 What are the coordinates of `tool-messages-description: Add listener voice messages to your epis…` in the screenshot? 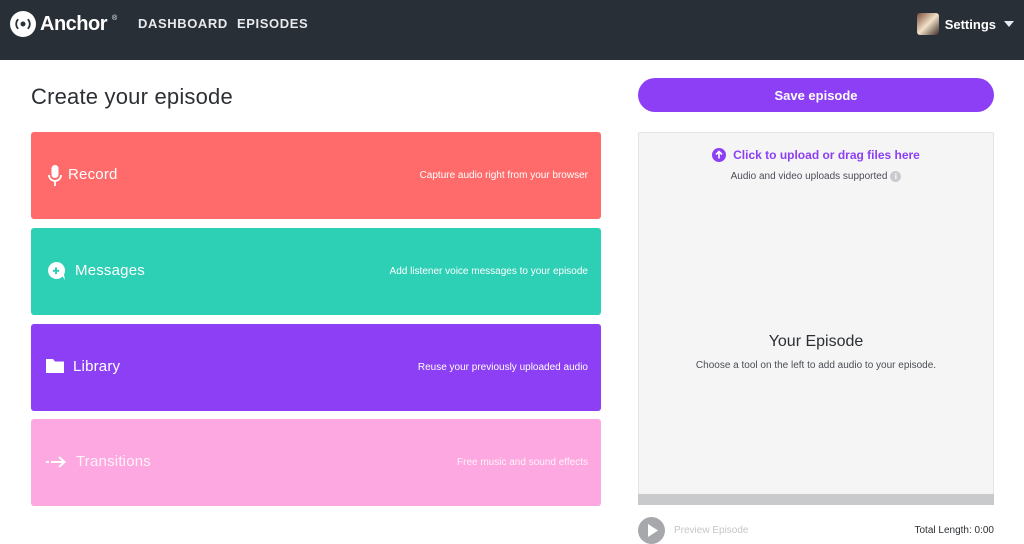 It's located at (488, 271).